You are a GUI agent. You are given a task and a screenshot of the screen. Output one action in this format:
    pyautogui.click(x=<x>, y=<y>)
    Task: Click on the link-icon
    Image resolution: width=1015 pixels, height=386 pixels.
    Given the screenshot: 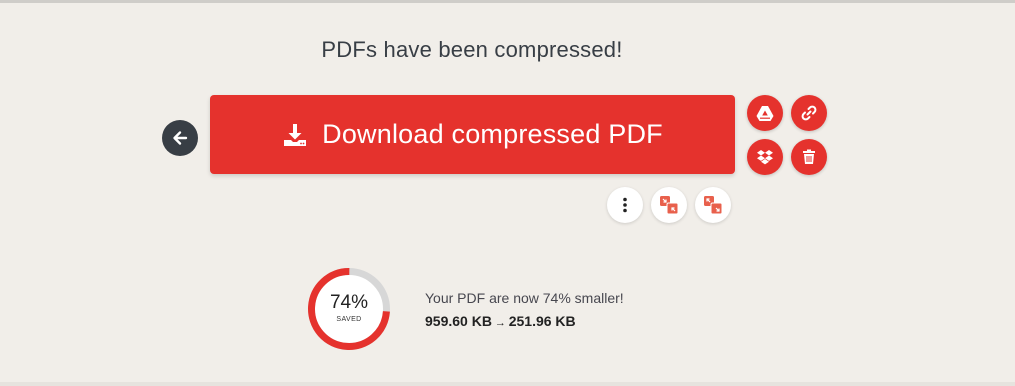 What is the action you would take?
    pyautogui.click(x=809, y=113)
    